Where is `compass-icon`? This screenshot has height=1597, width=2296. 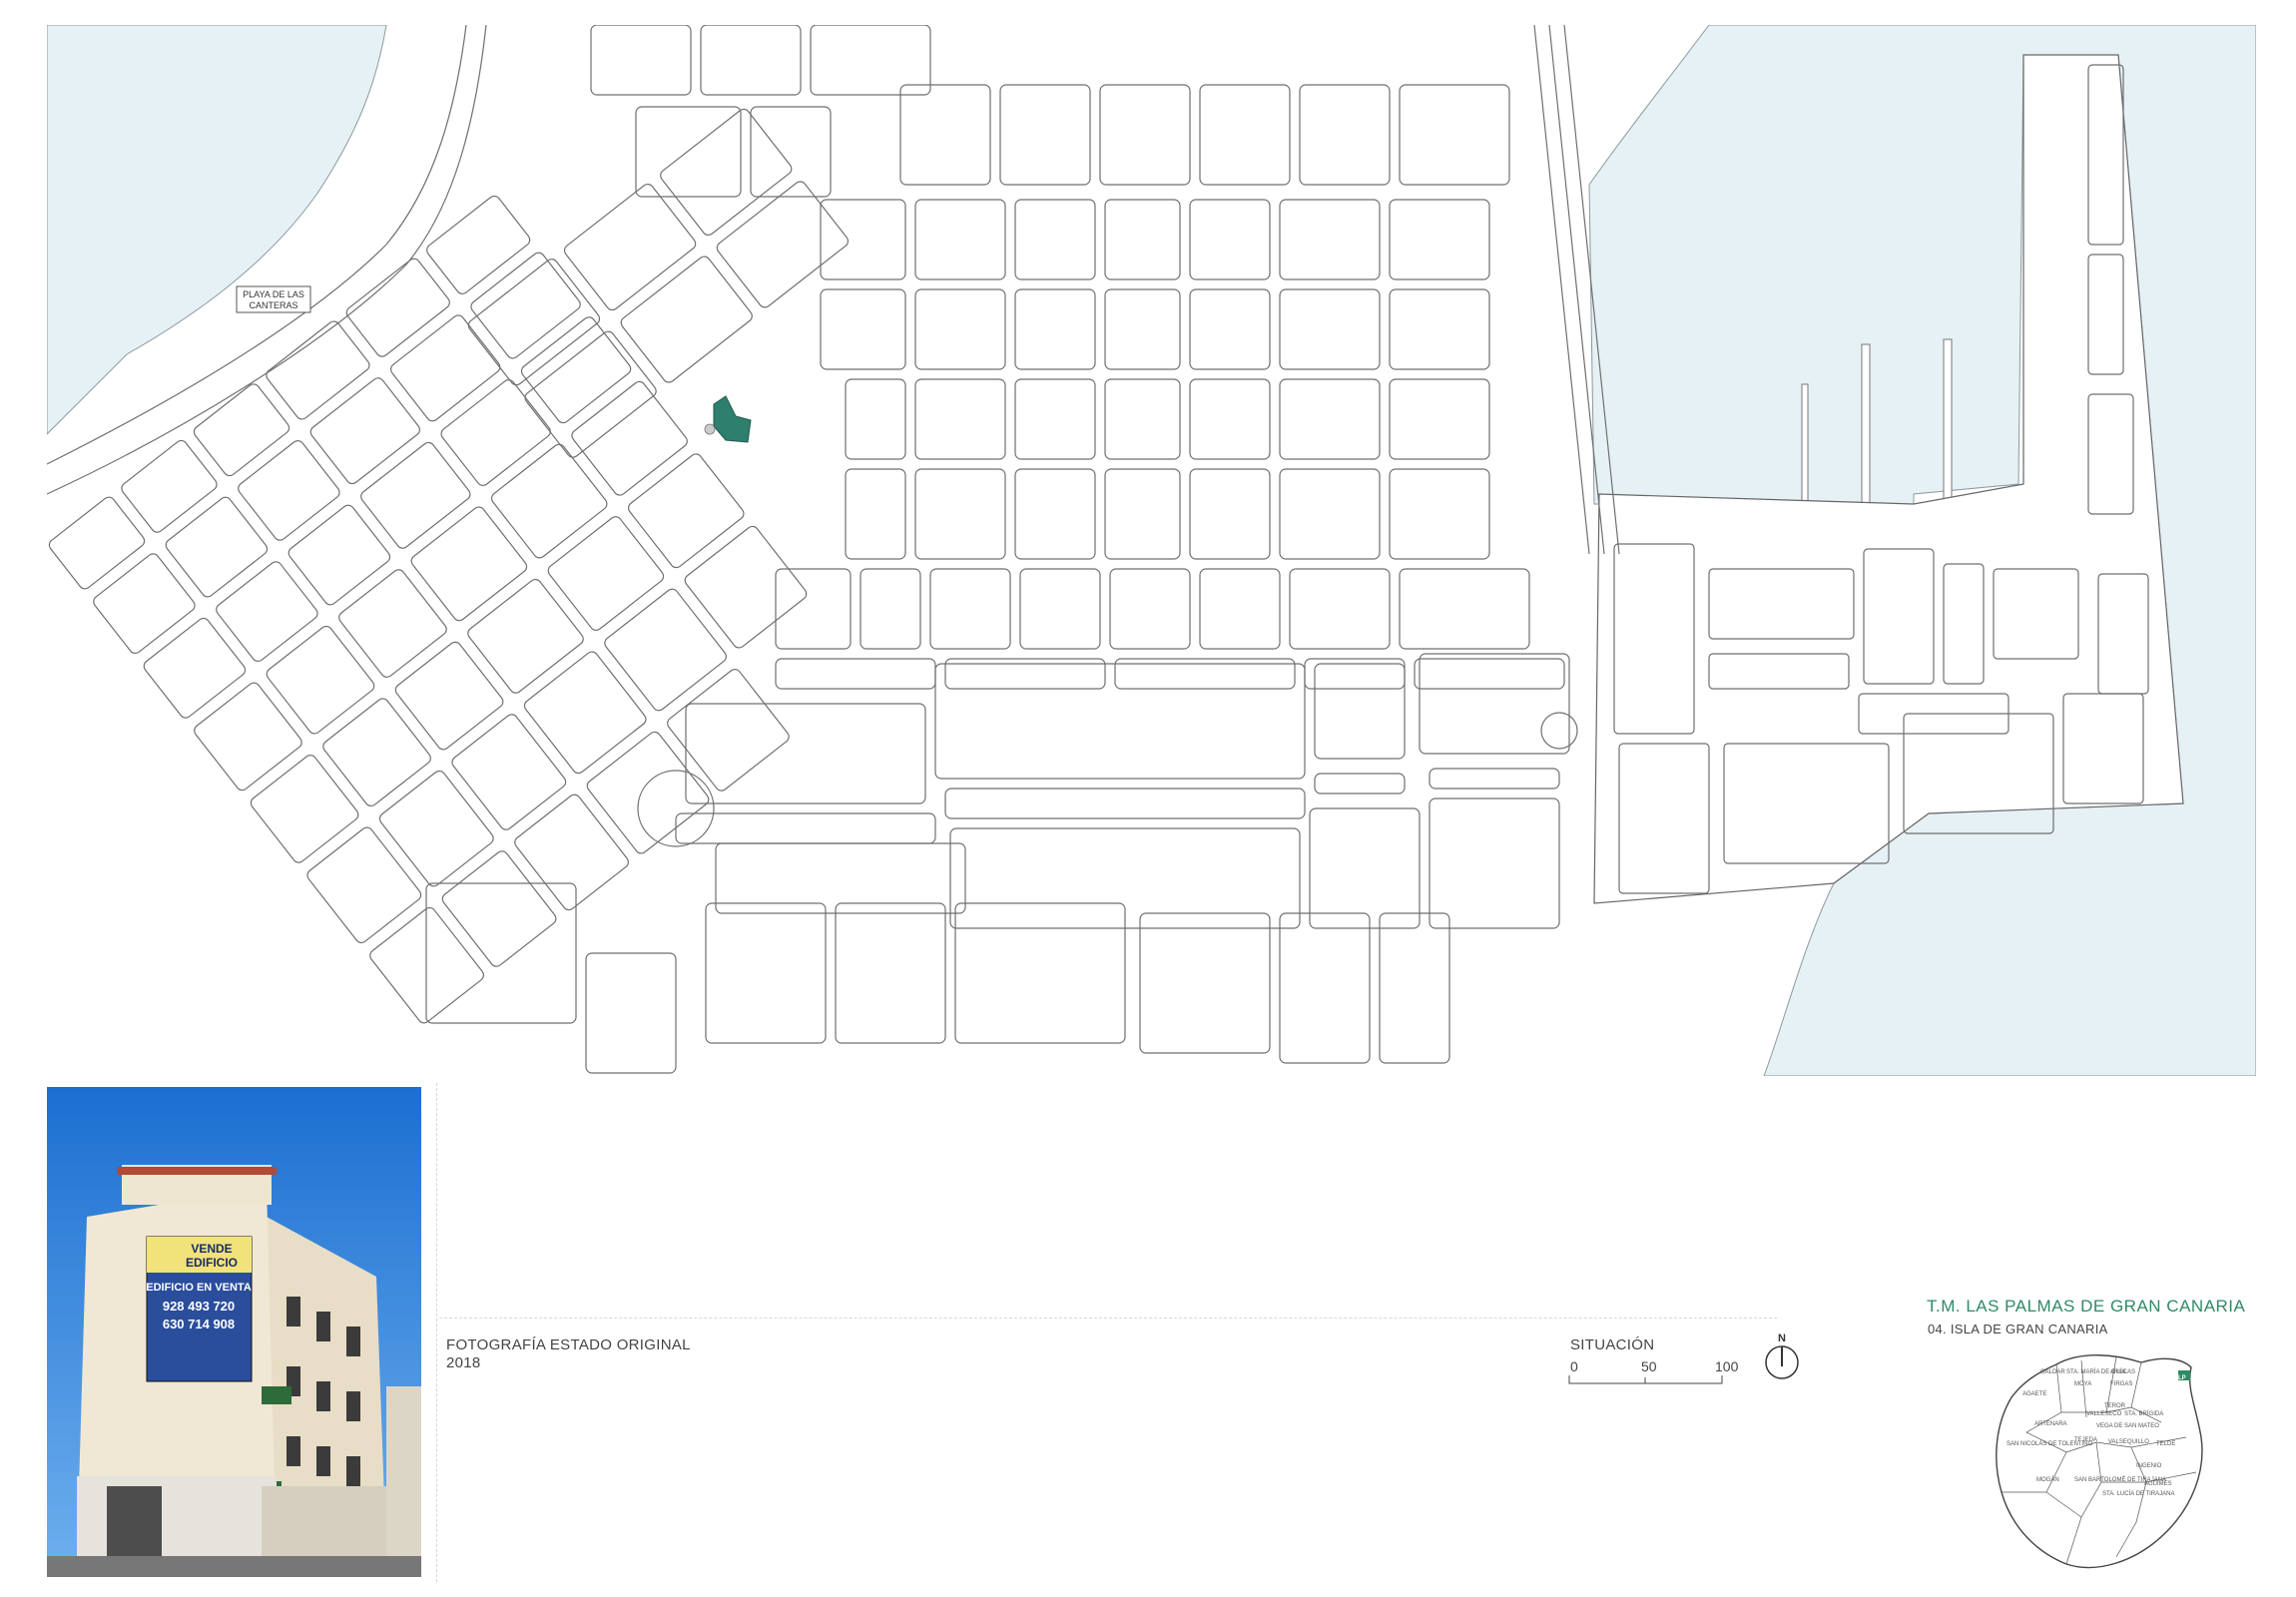 compass-icon is located at coordinates (1782, 1362).